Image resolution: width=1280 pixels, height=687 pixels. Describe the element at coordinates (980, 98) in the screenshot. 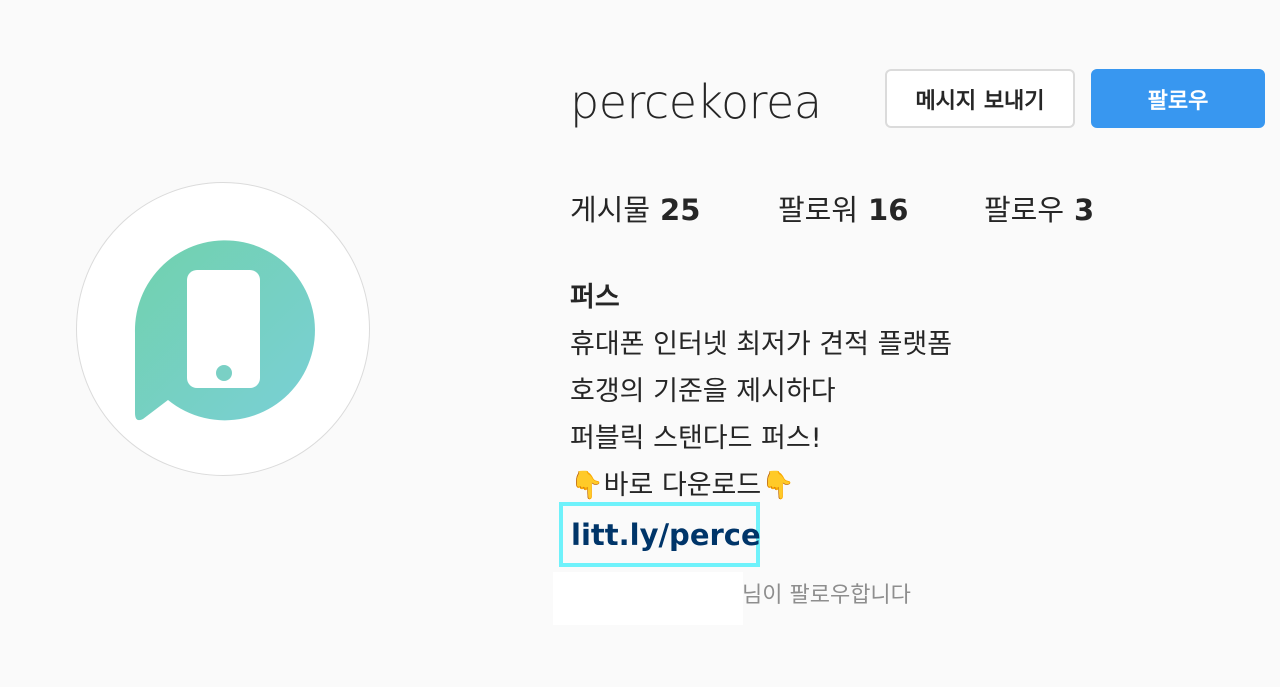

I see `send-message-button: 메시지 보내기` at that location.